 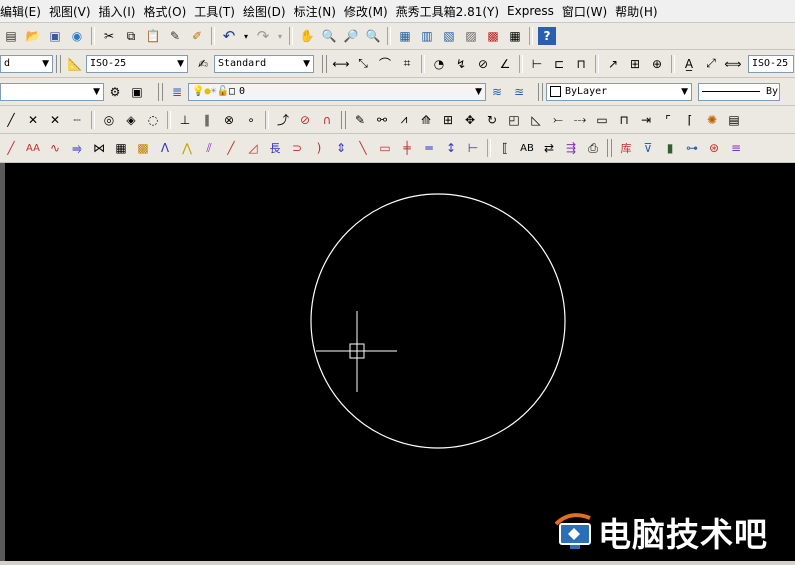 I want to click on menu-item: 编辑(E), so click(x=24, y=11).